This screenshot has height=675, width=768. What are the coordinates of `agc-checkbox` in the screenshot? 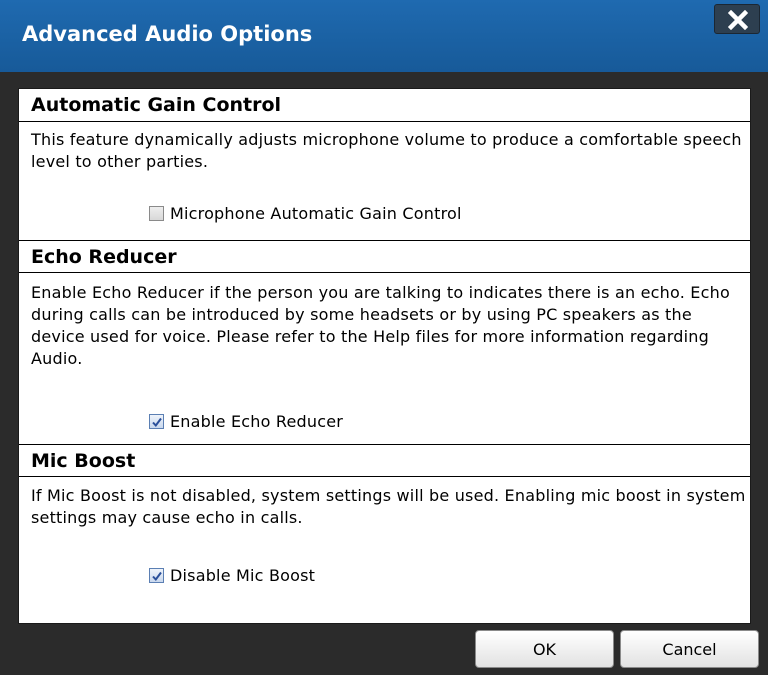 It's located at (156, 213).